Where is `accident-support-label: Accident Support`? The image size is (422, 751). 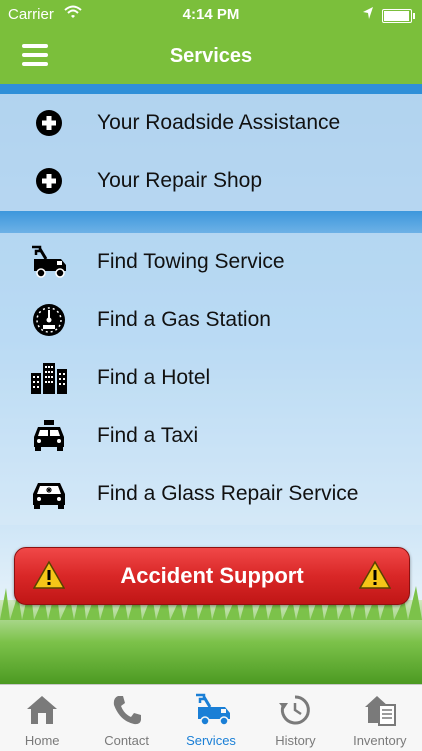 accident-support-label: Accident Support is located at coordinates (212, 575).